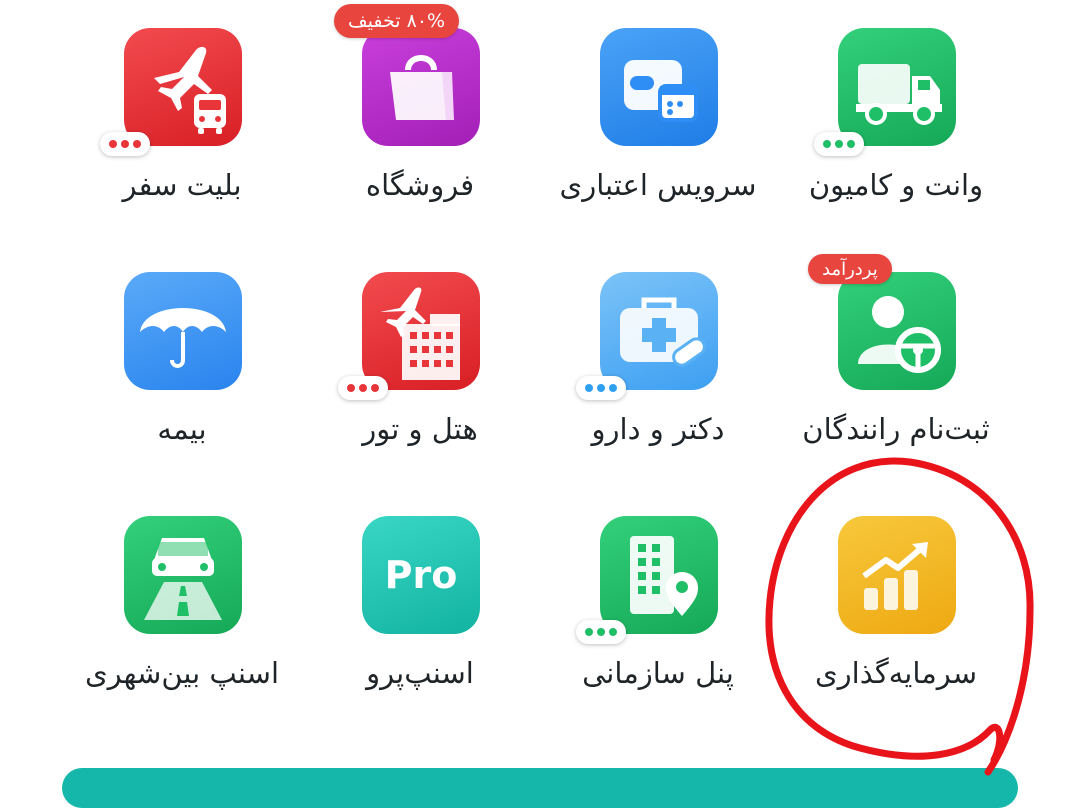  I want to click on wallet-calendar-icon, so click(659, 87).